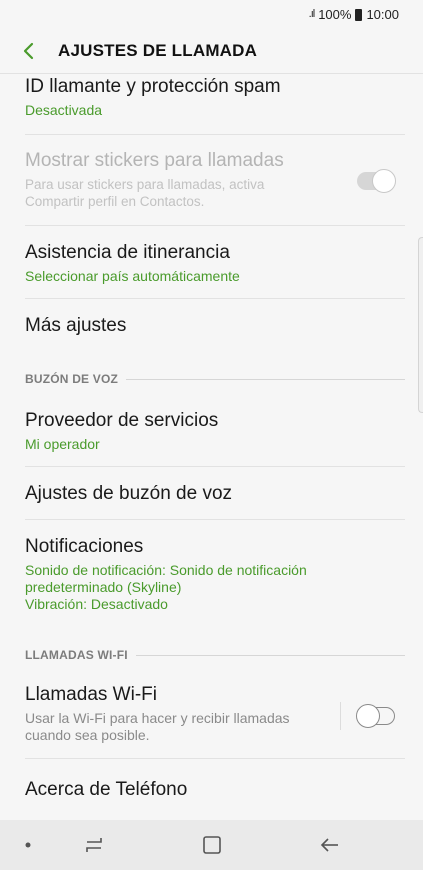 This screenshot has width=423, height=870. I want to click on dot-icon, so click(28, 845).